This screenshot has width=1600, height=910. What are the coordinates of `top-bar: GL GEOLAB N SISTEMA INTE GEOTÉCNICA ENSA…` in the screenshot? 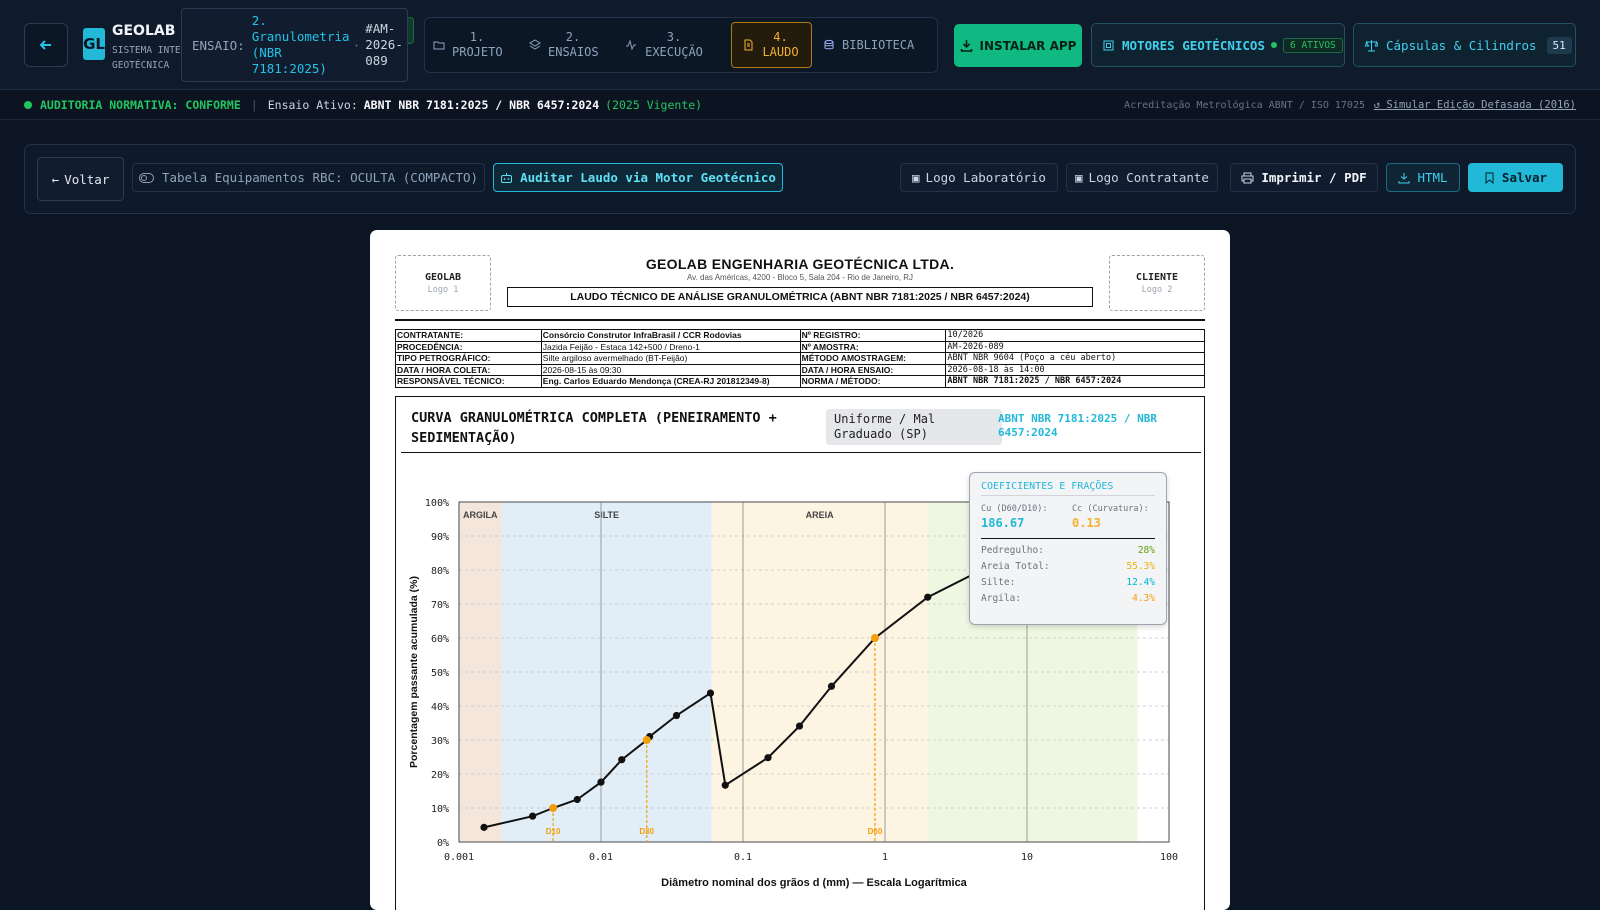 It's located at (800, 45).